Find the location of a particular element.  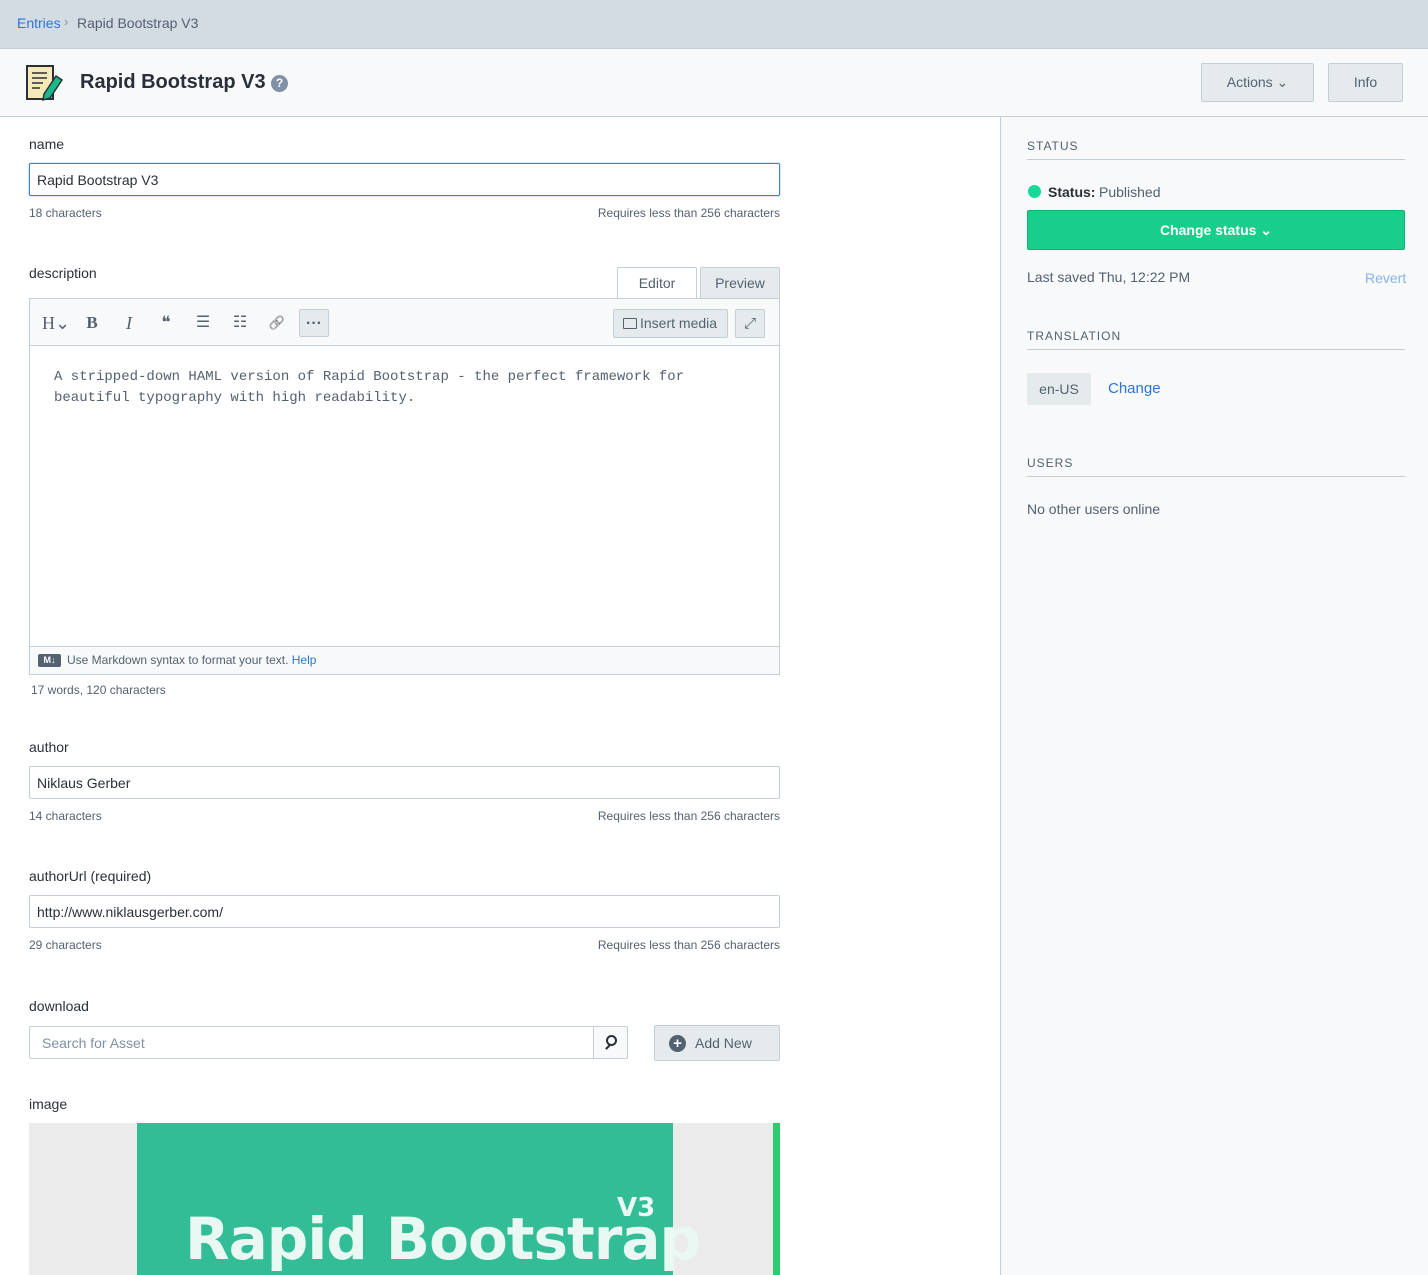

image-field-label: image is located at coordinates (48, 1104).